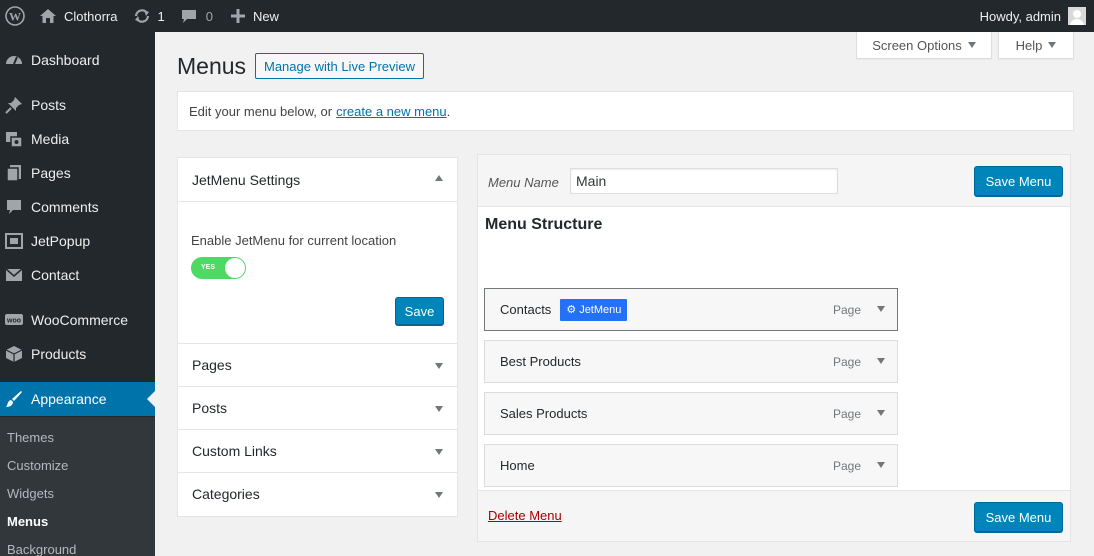  I want to click on menu-structure-title: Menu Structure, so click(544, 224).